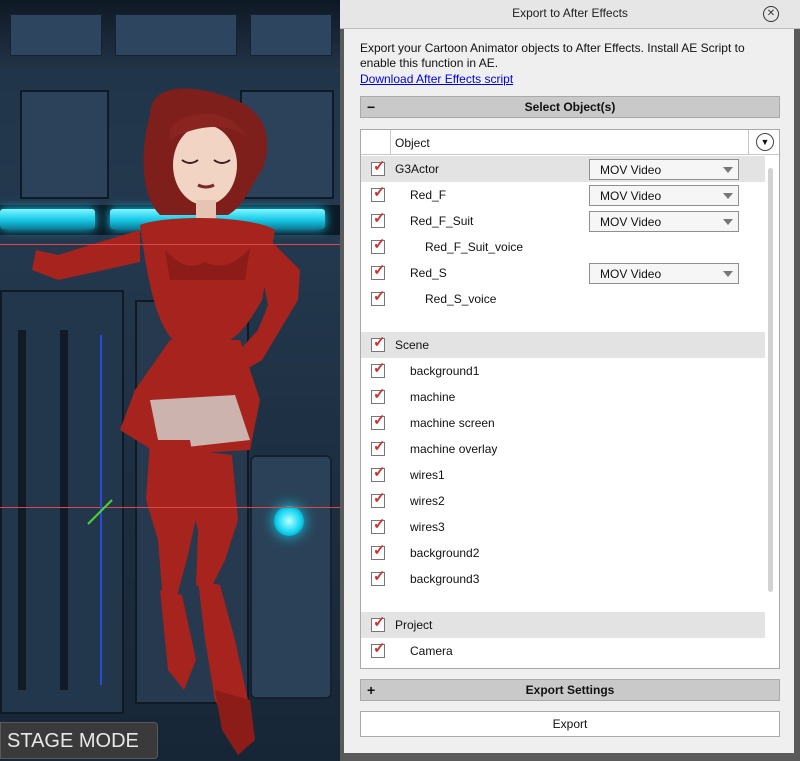  I want to click on item-label: G3Actor, so click(417, 169).